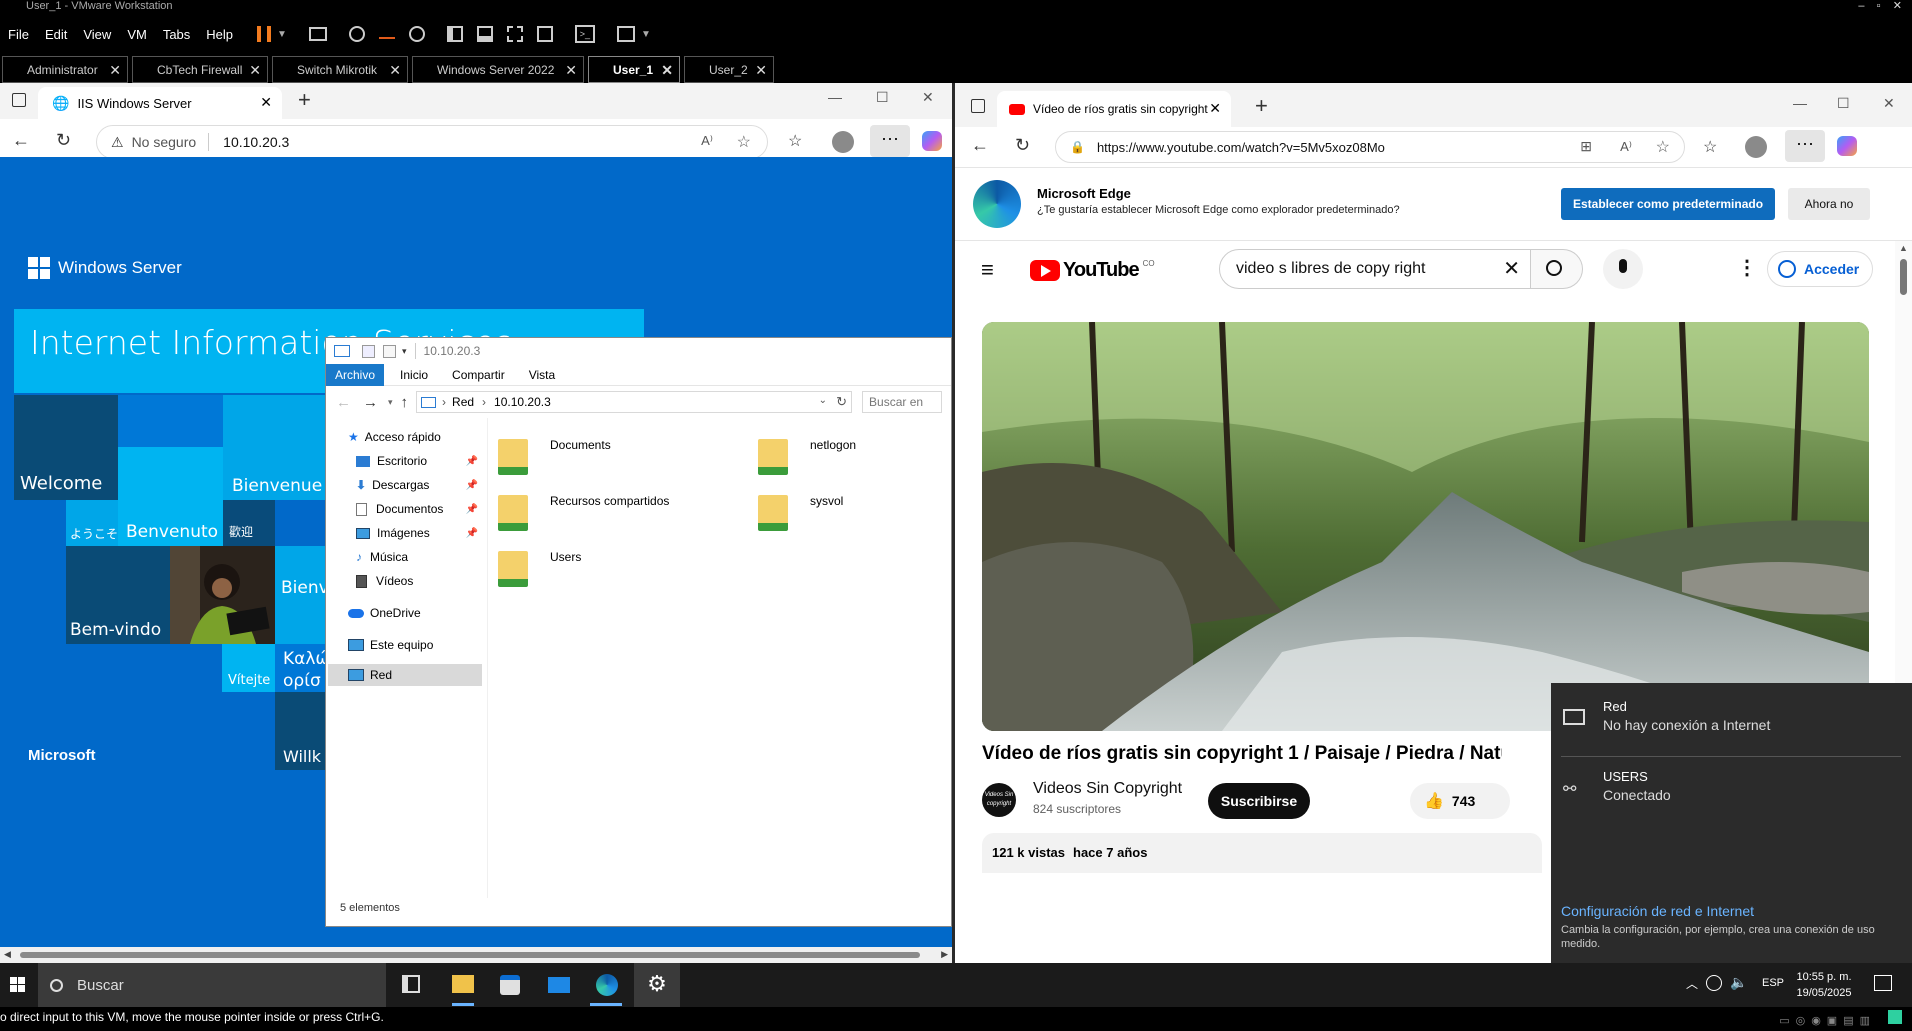 This screenshot has height=1031, width=1912. Describe the element at coordinates (1623, 269) in the screenshot. I see `voice-search-button` at that location.